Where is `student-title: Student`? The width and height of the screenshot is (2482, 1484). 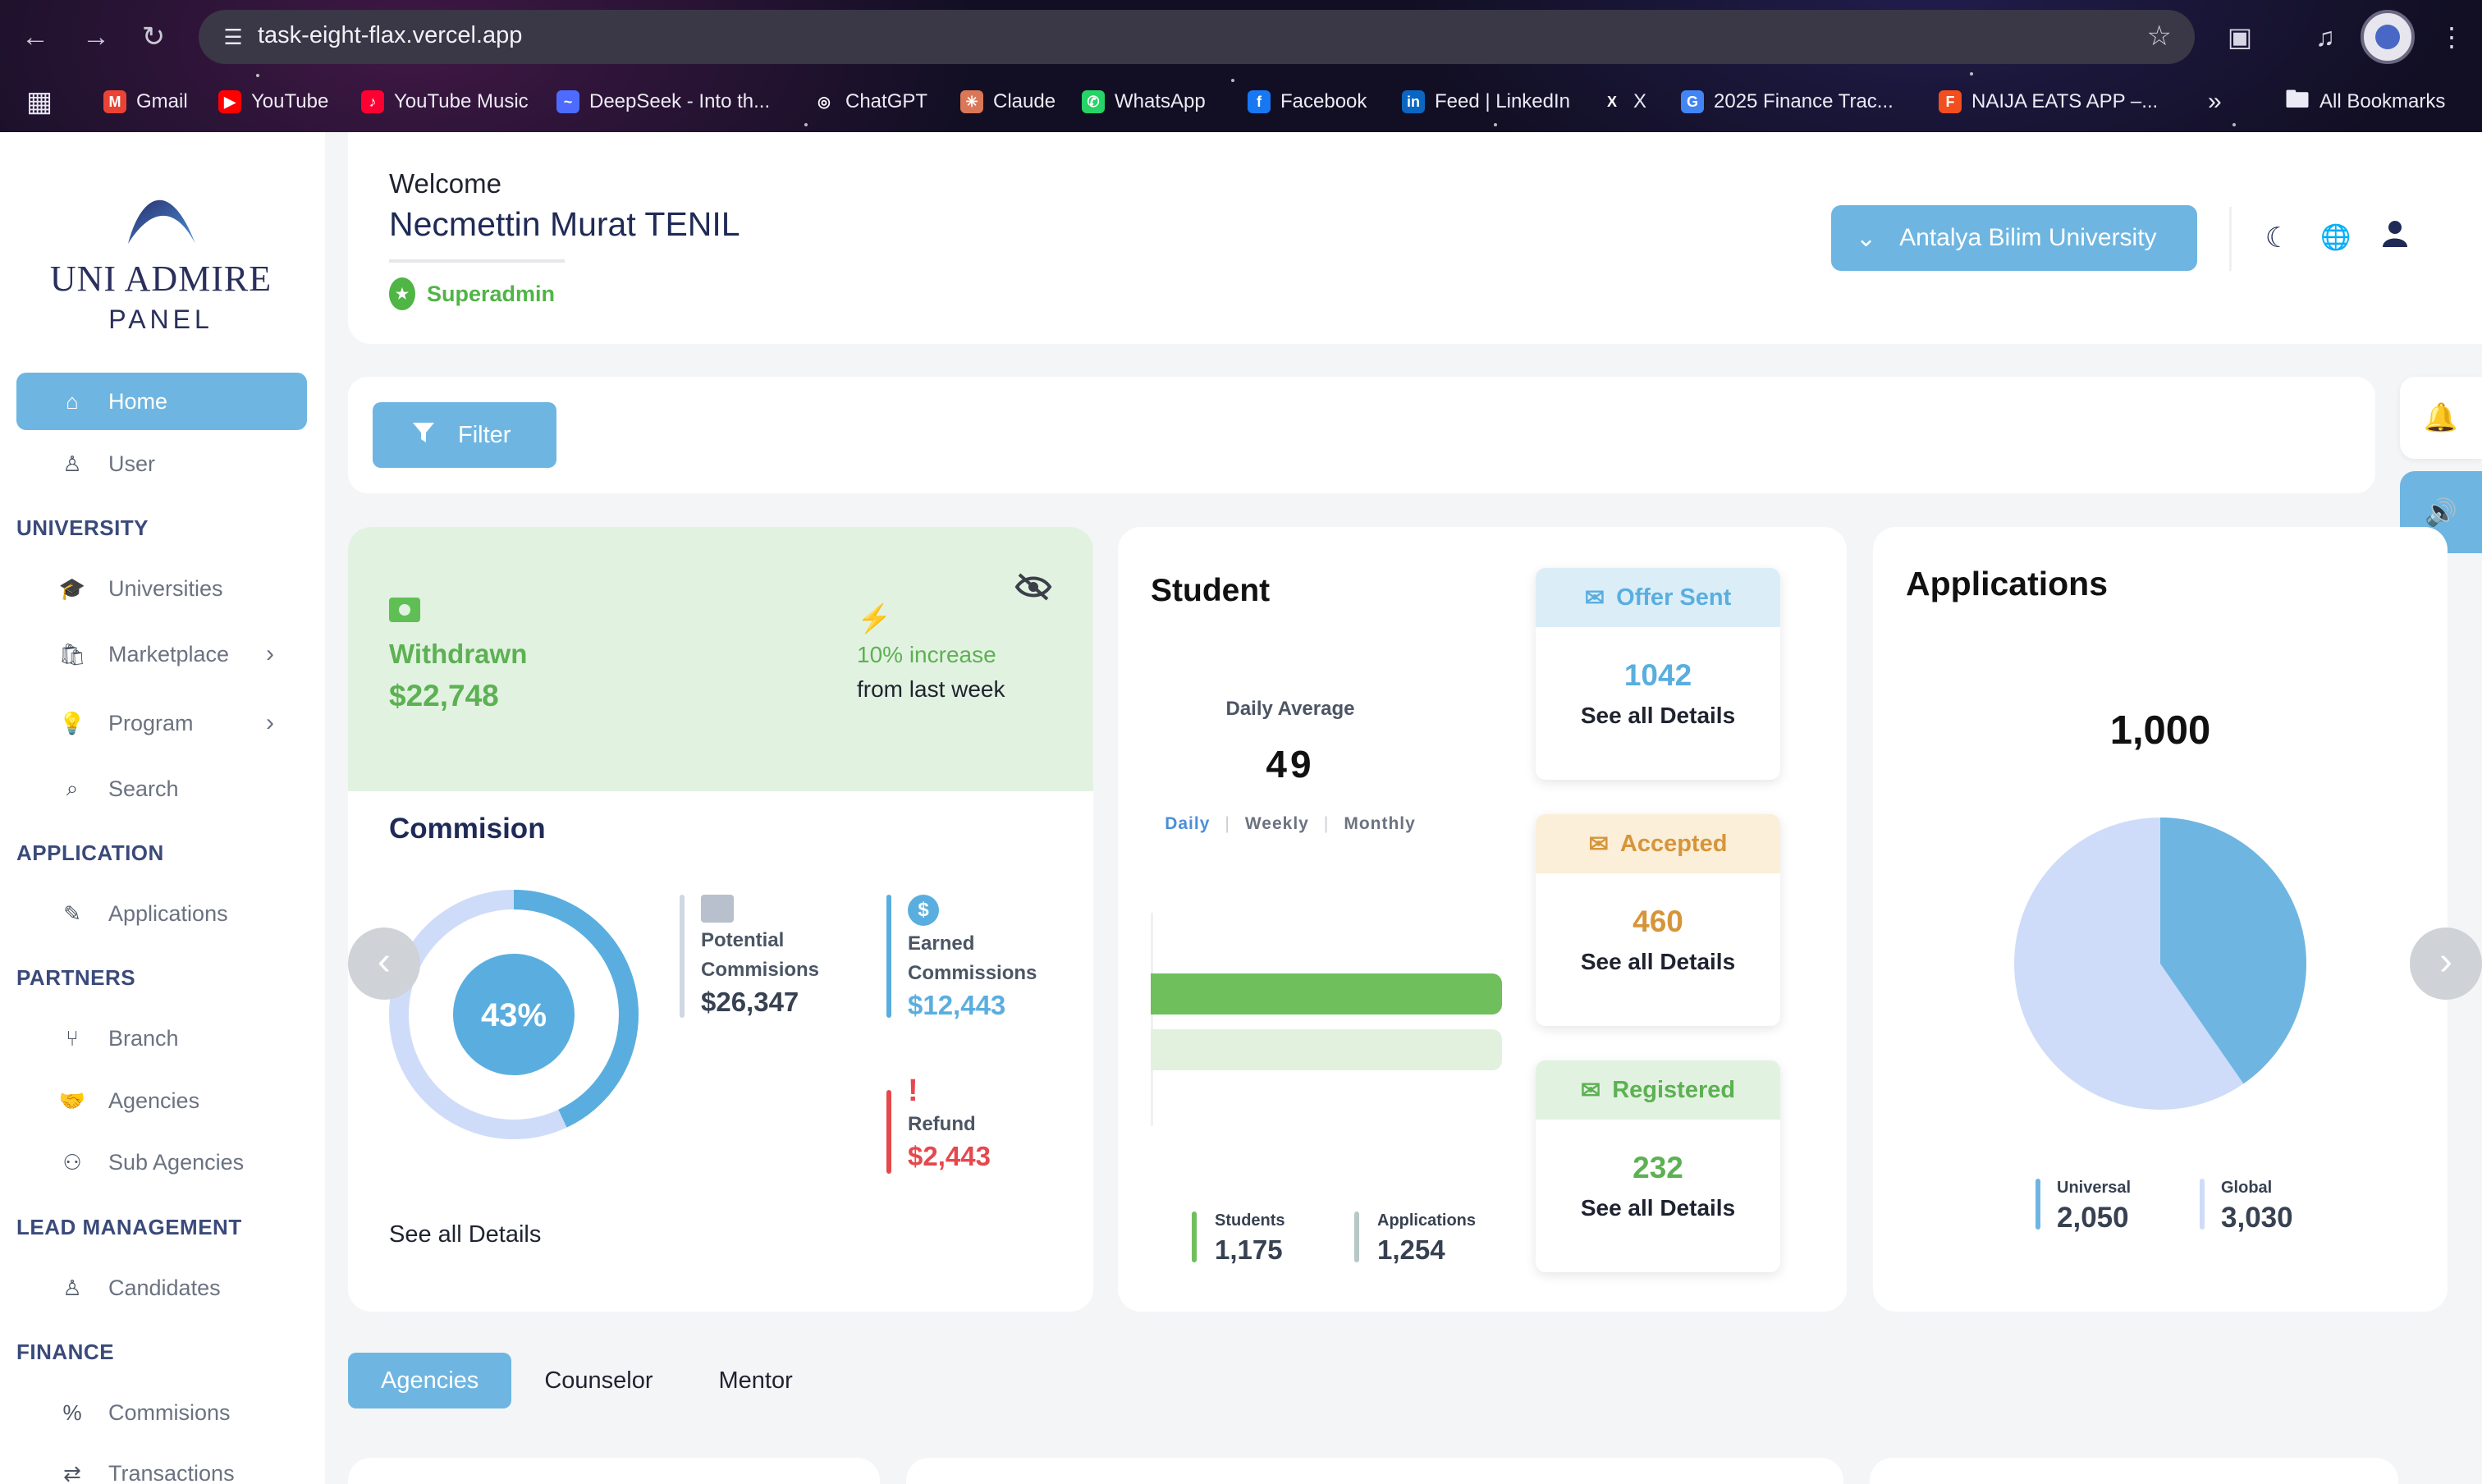 student-title: Student is located at coordinates (1211, 590).